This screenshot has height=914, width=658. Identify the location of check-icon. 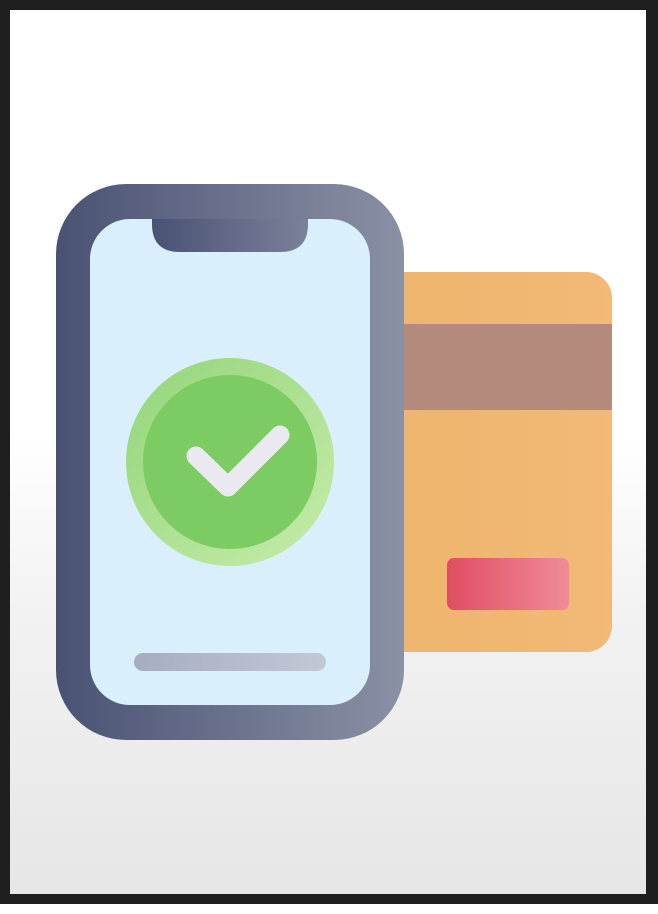
(230, 462).